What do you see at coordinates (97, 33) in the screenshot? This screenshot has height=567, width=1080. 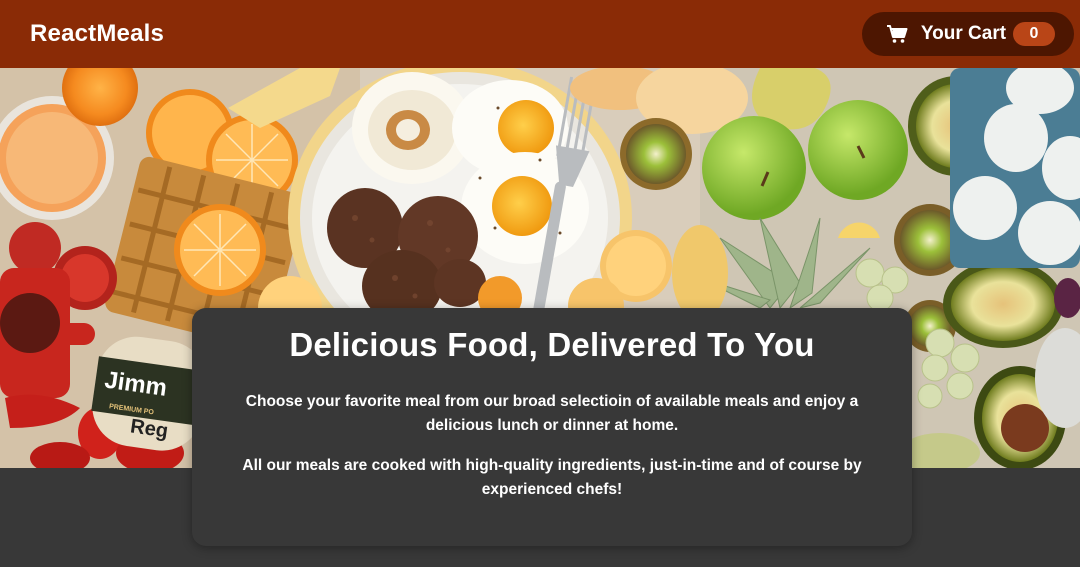 I see `brand-title: ReactMeals` at bounding box center [97, 33].